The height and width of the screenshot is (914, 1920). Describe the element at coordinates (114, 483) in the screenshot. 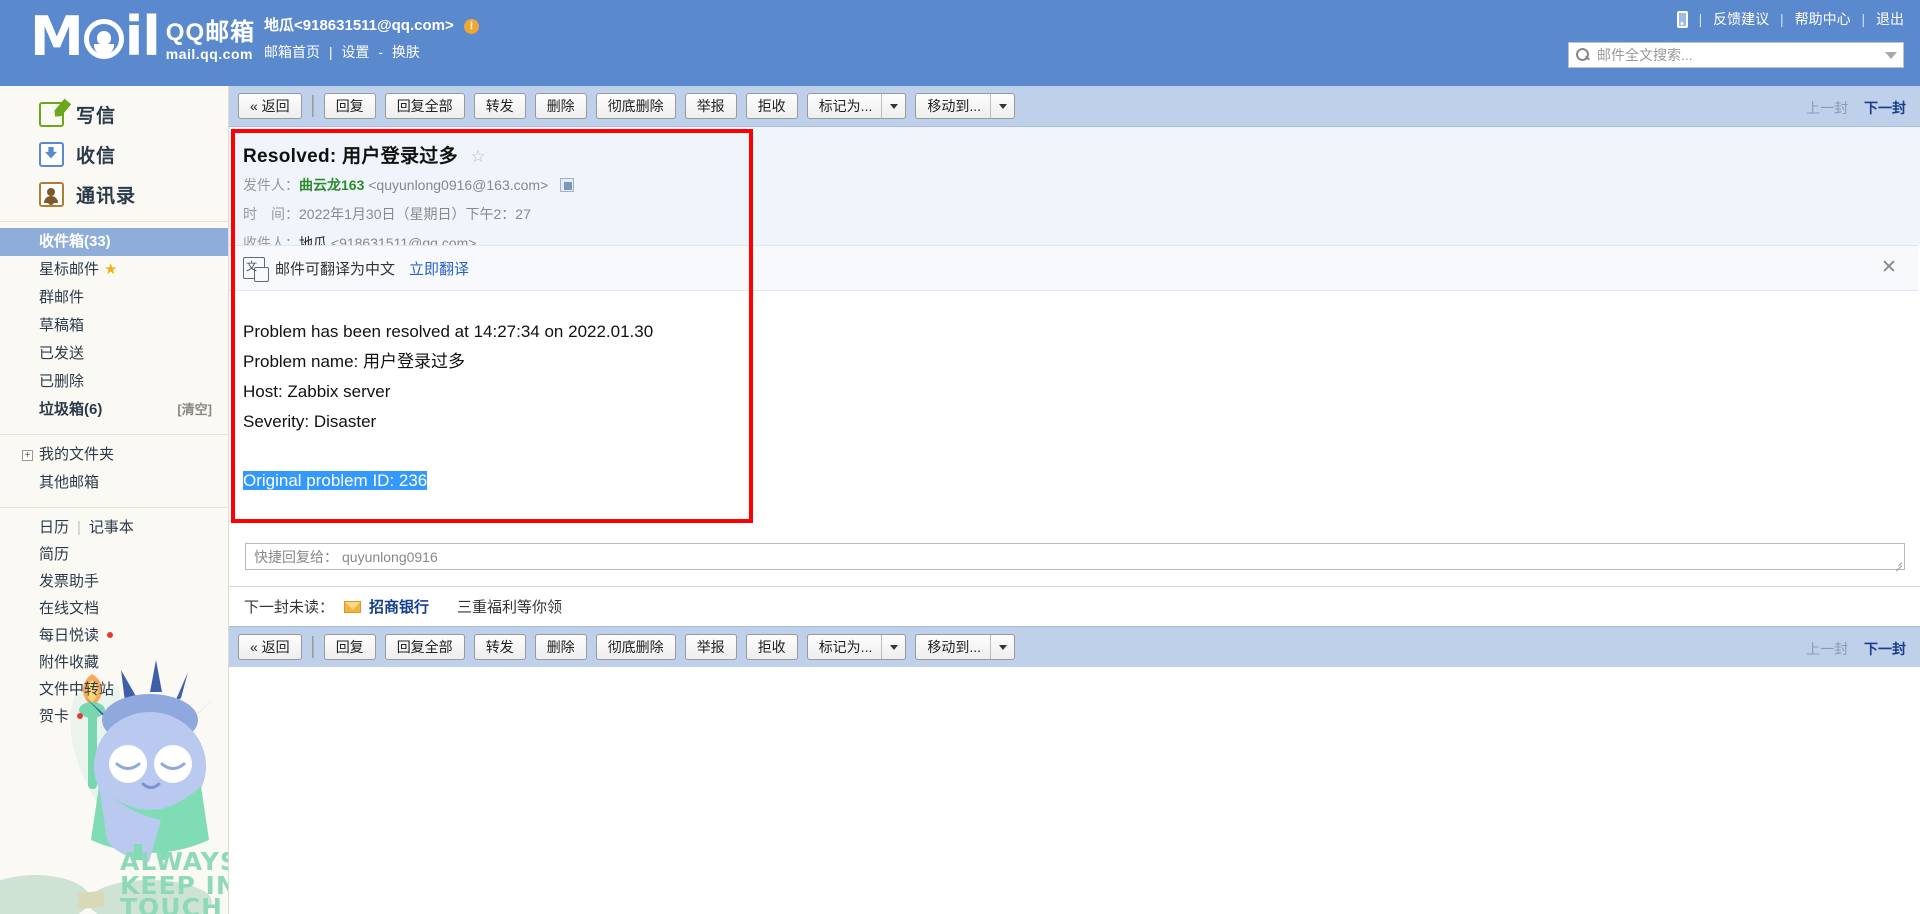

I see `sidebar-folder-othermail: 其他邮箱` at that location.